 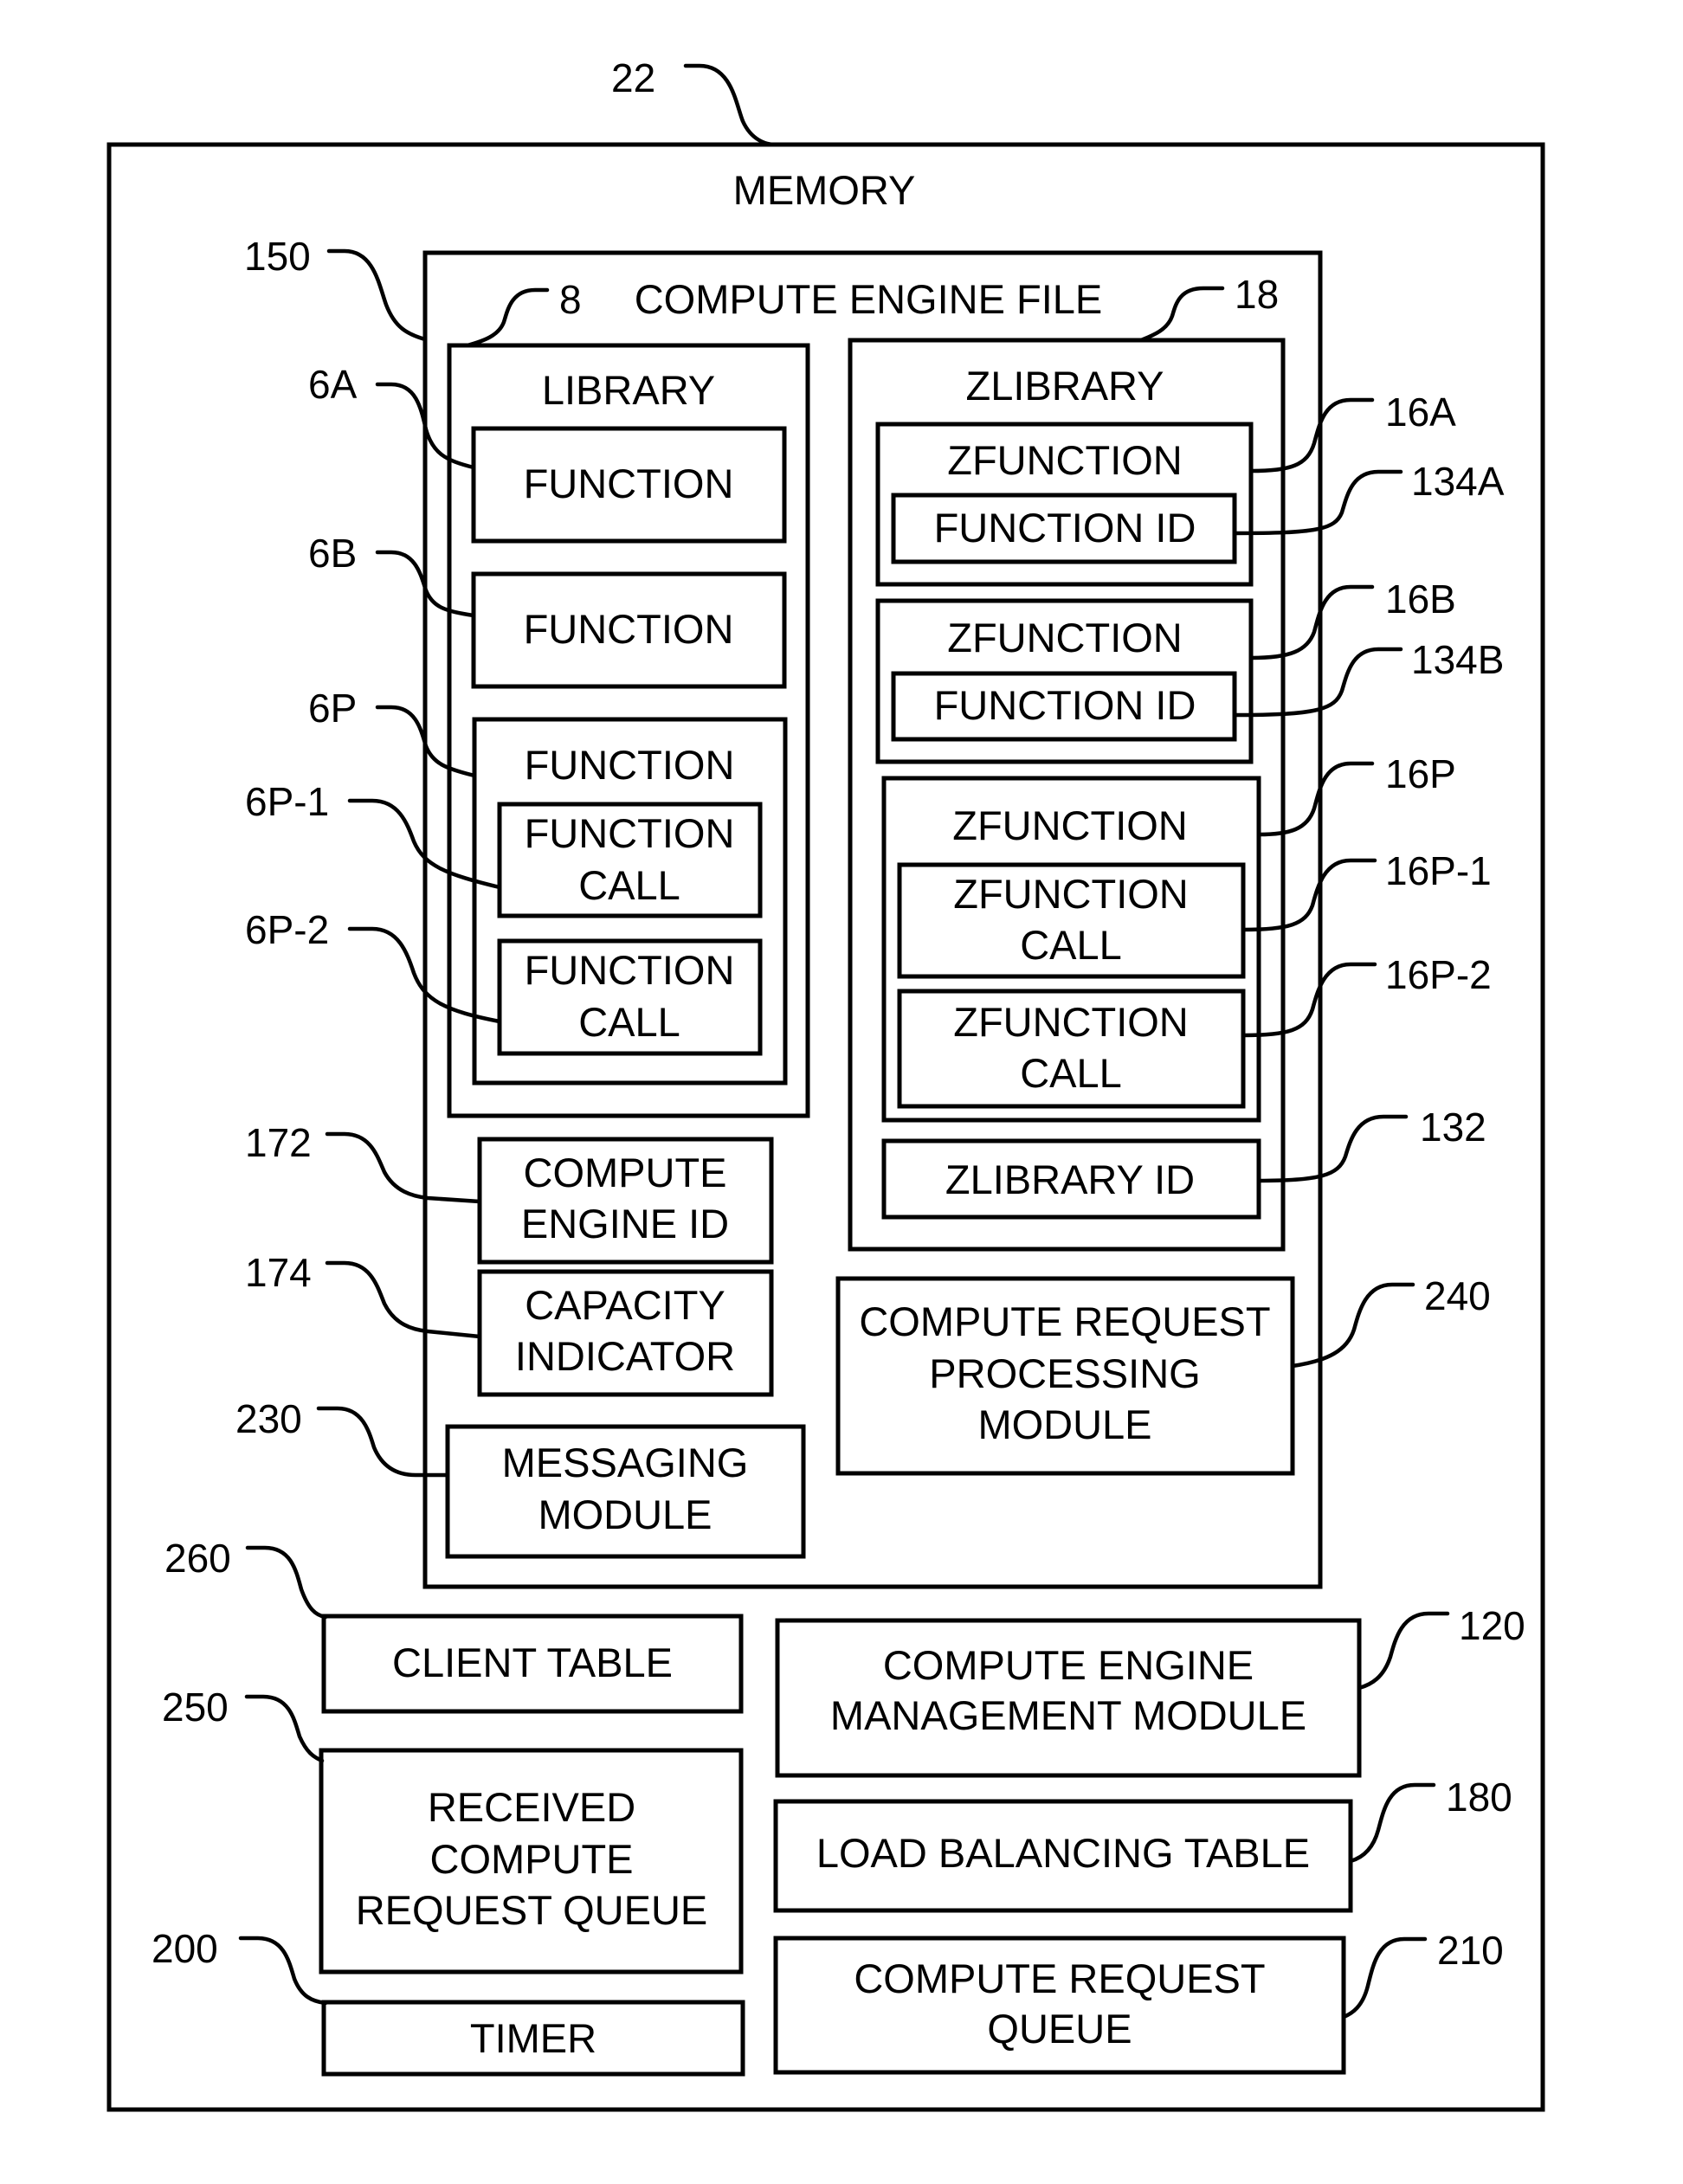 What do you see at coordinates (1315, 799) in the screenshot?
I see `leader-16p` at bounding box center [1315, 799].